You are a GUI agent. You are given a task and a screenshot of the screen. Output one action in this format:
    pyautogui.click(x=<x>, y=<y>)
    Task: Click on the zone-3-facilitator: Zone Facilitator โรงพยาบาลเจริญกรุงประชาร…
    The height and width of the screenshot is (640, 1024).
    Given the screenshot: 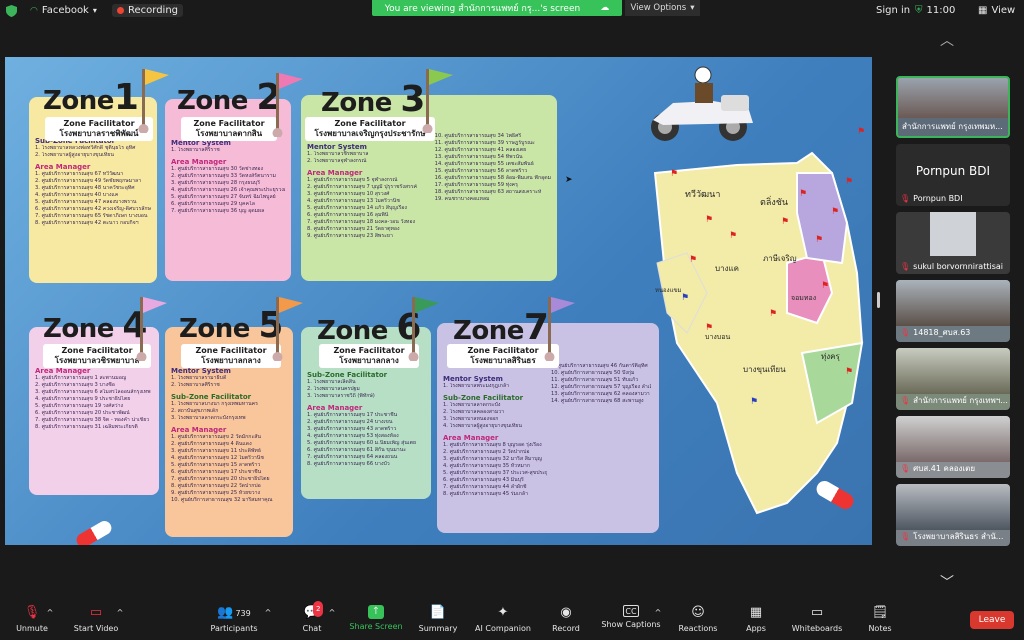 What is the action you would take?
    pyautogui.click(x=370, y=129)
    